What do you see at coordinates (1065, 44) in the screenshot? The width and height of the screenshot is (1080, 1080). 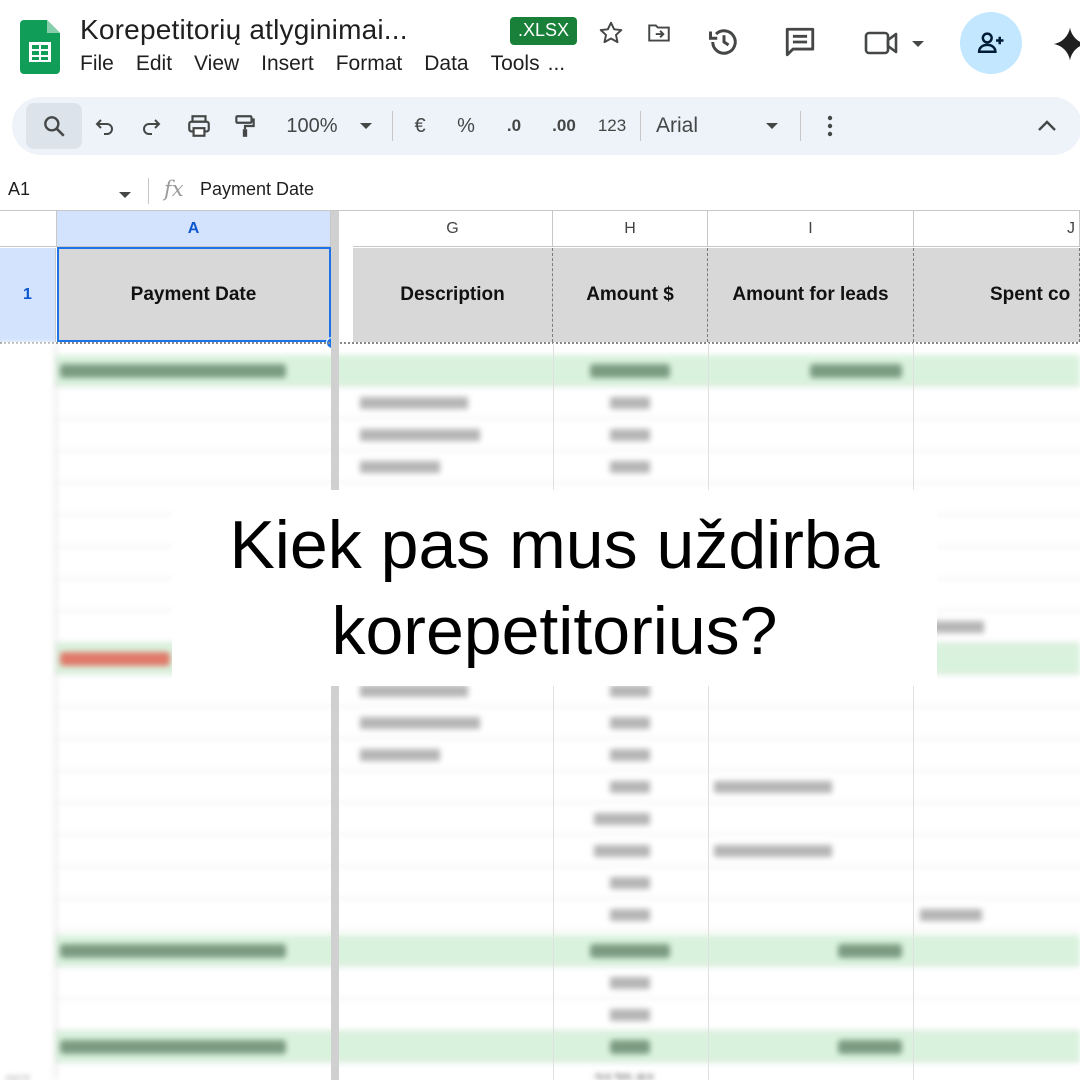 I see `gemini-icon` at bounding box center [1065, 44].